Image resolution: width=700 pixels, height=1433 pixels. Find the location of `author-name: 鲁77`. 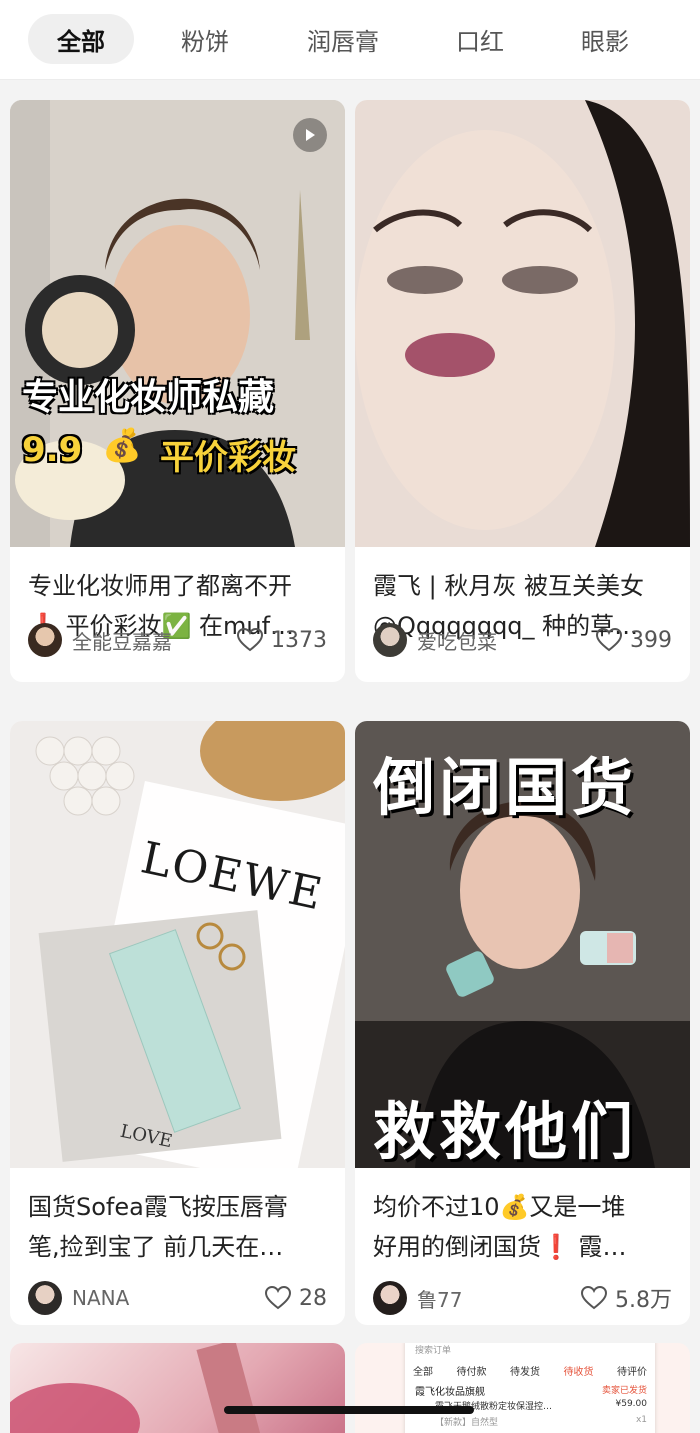

author-name: 鲁77 is located at coordinates (499, 1298).